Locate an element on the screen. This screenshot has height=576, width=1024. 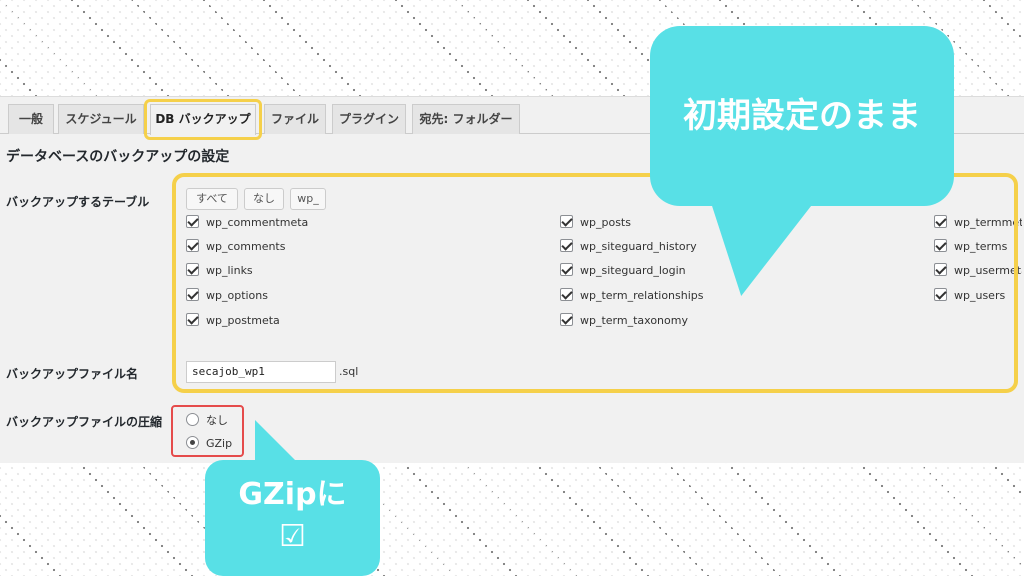
tab-general: 一般 is located at coordinates (31, 119).